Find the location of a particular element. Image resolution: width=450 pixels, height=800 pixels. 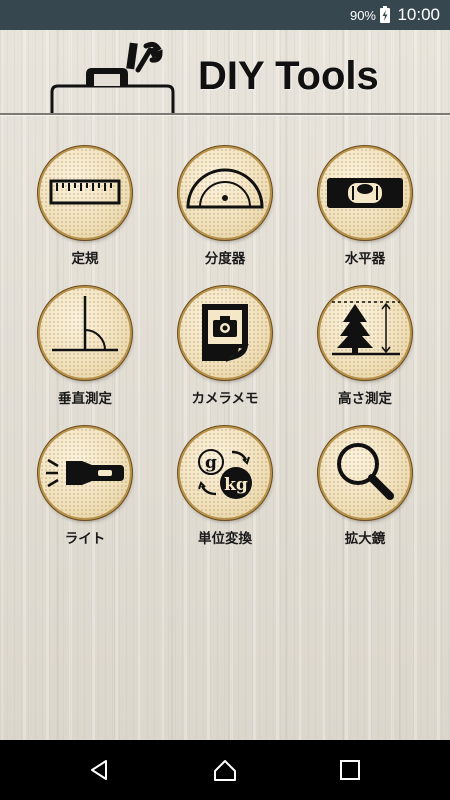

kilogram-text: kg is located at coordinates (236, 485).